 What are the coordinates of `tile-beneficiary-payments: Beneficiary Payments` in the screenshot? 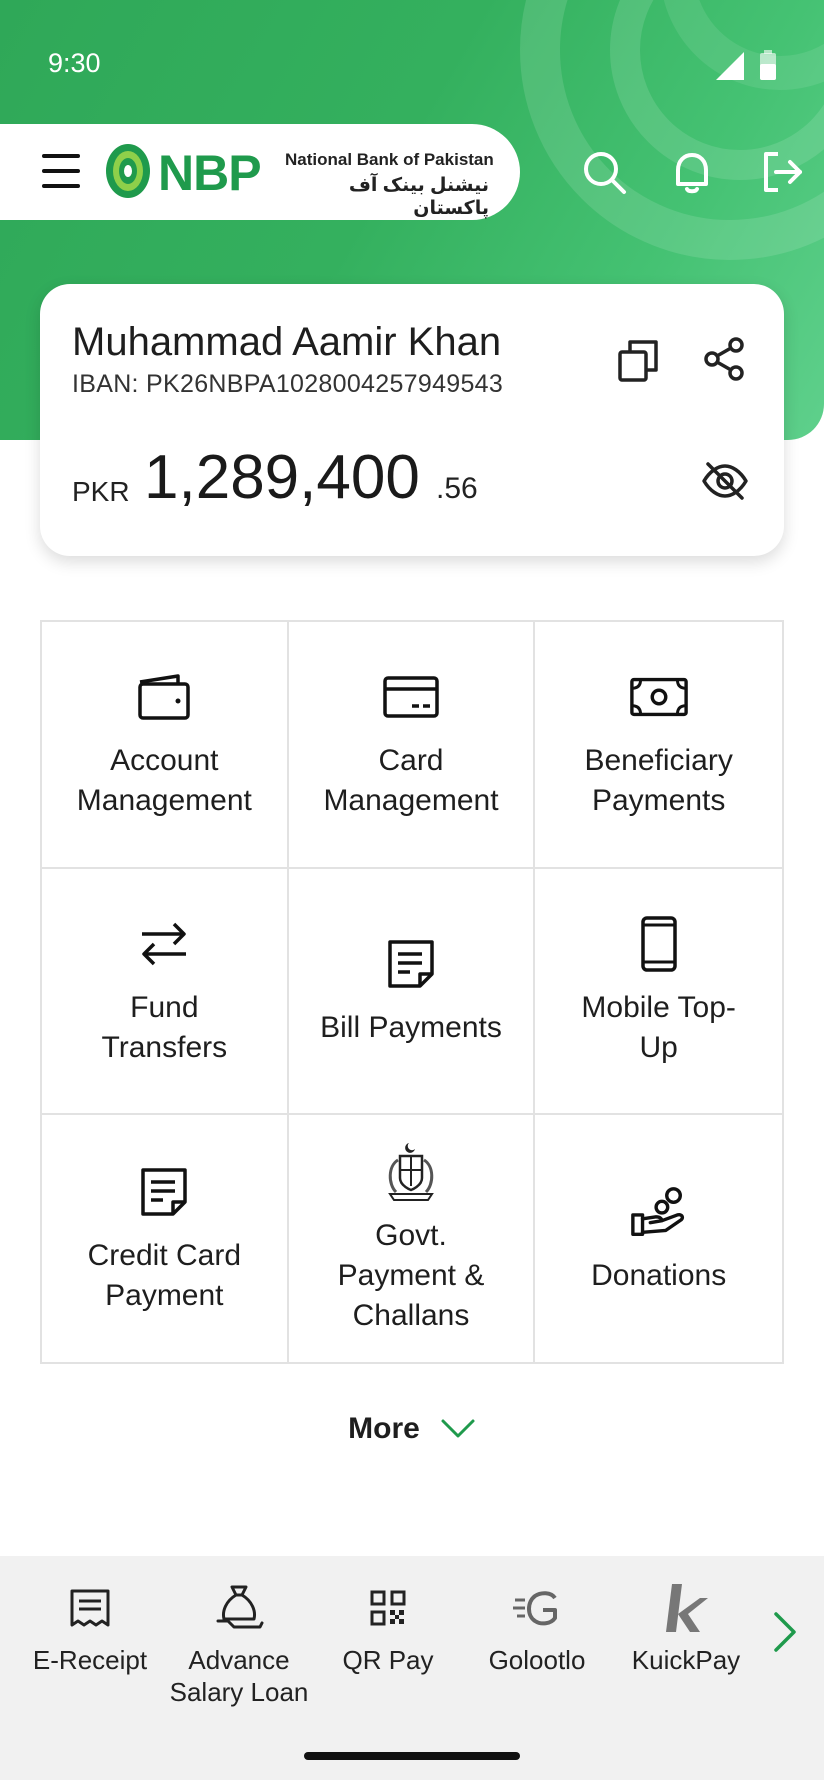 It's located at (658, 745).